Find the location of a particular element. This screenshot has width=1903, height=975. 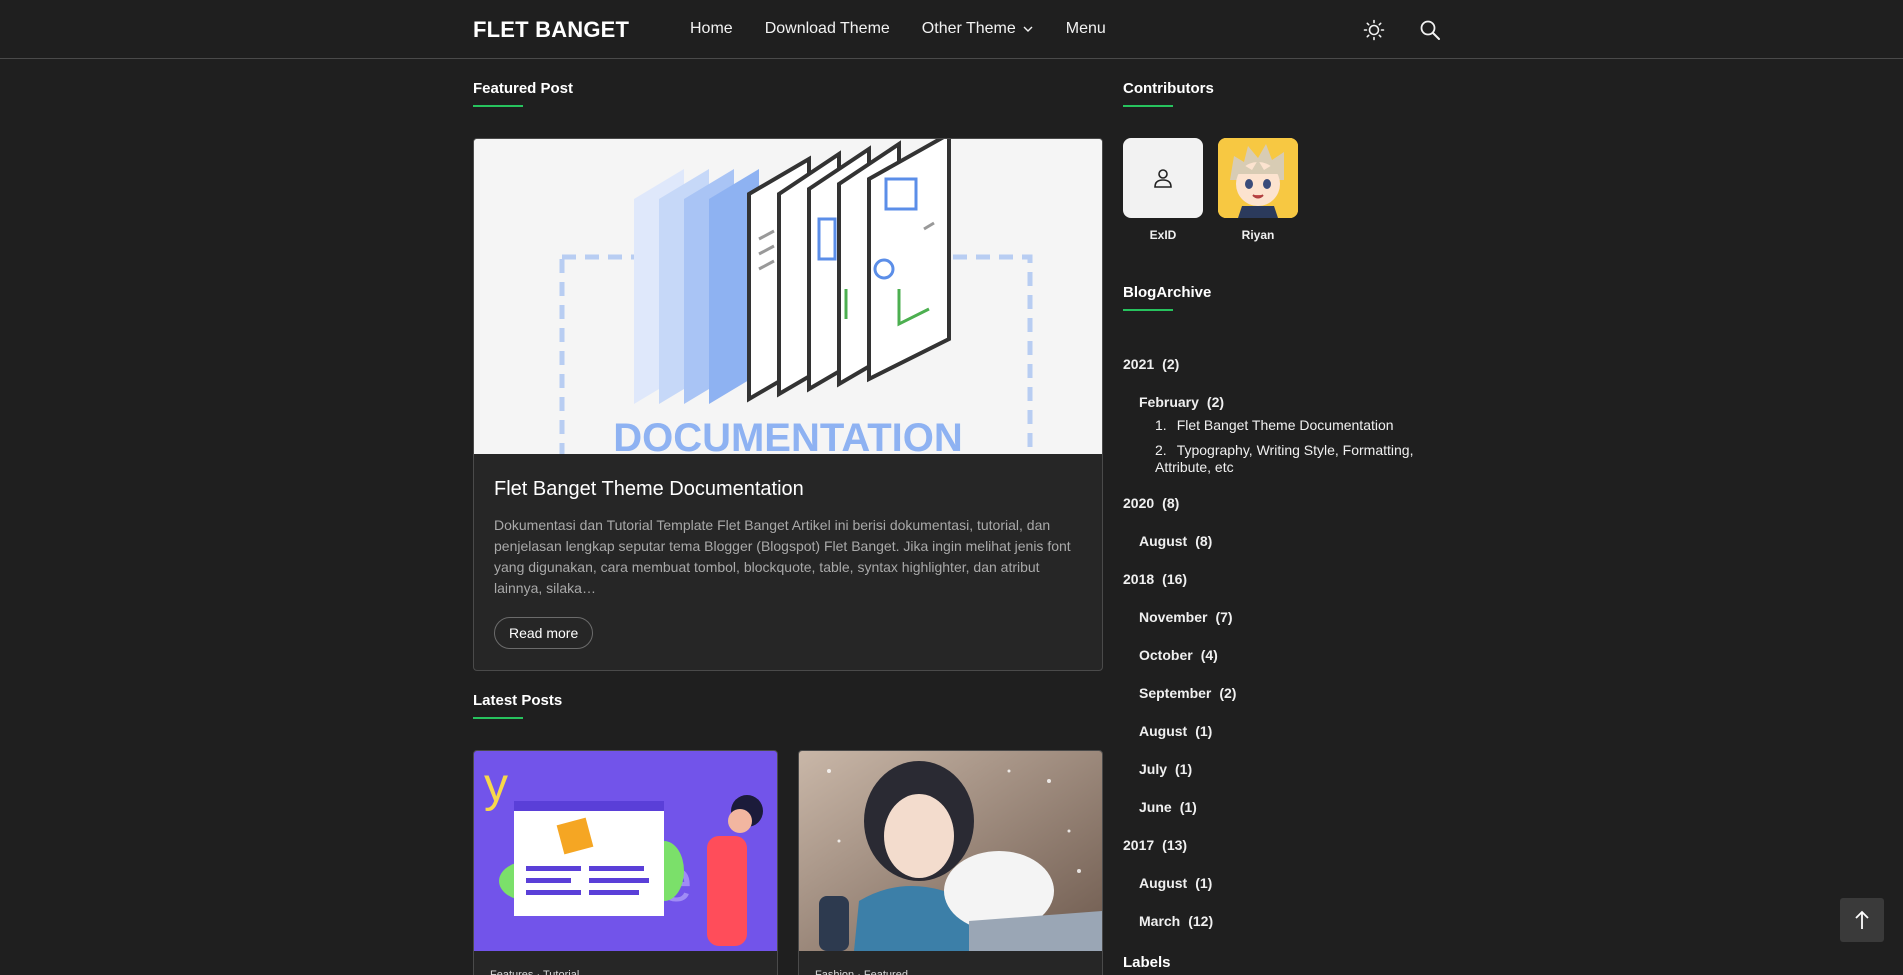

post-tags: Fashion · Featured is located at coordinates (950, 963).